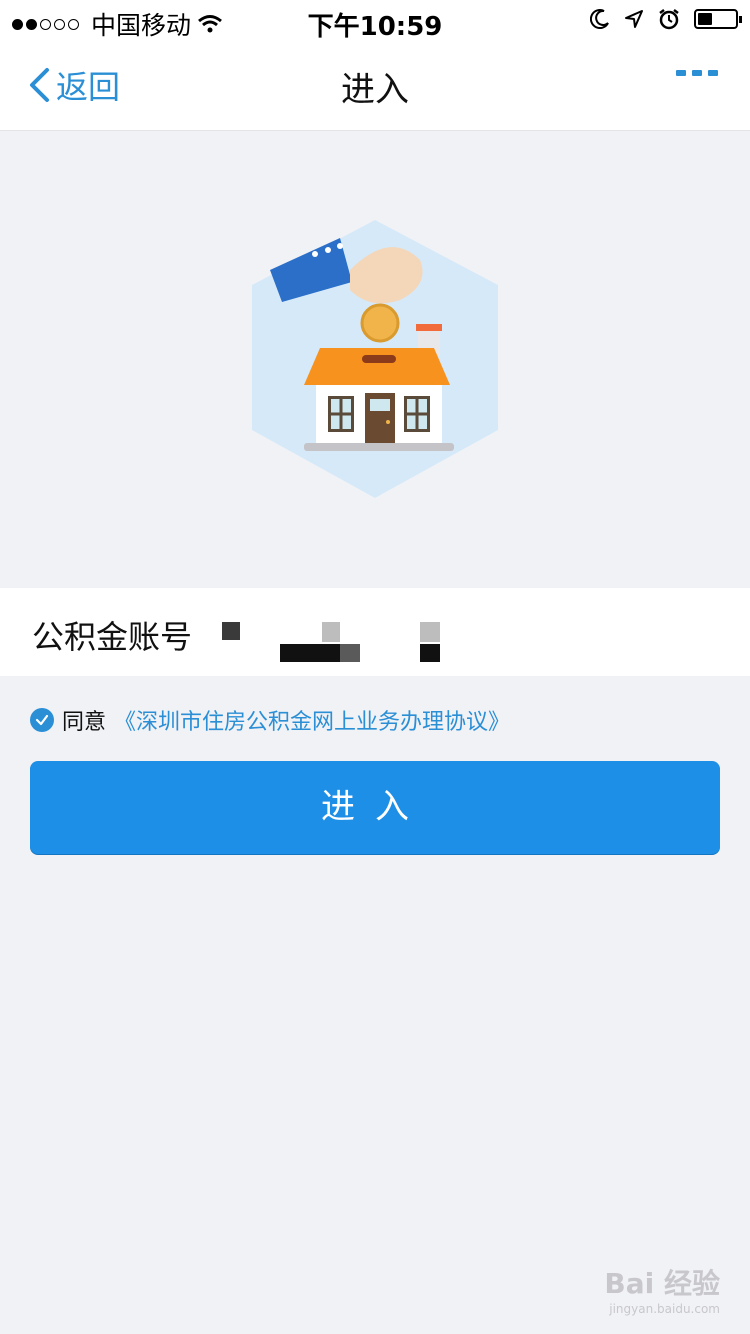 This screenshot has width=750, height=1334. Describe the element at coordinates (669, 19) in the screenshot. I see `alarm-icon` at that location.